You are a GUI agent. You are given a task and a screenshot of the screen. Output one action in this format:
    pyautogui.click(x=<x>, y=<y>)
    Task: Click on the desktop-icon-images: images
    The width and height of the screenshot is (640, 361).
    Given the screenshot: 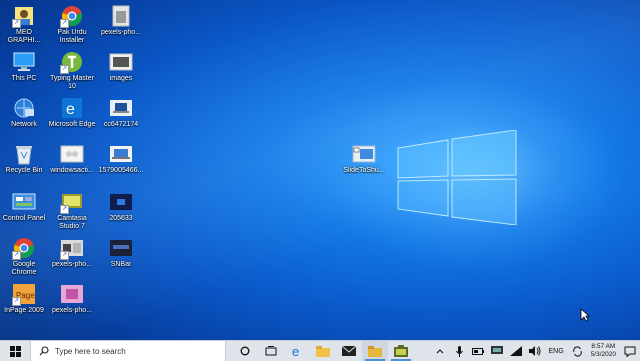 What is the action you would take?
    pyautogui.click(x=121, y=66)
    